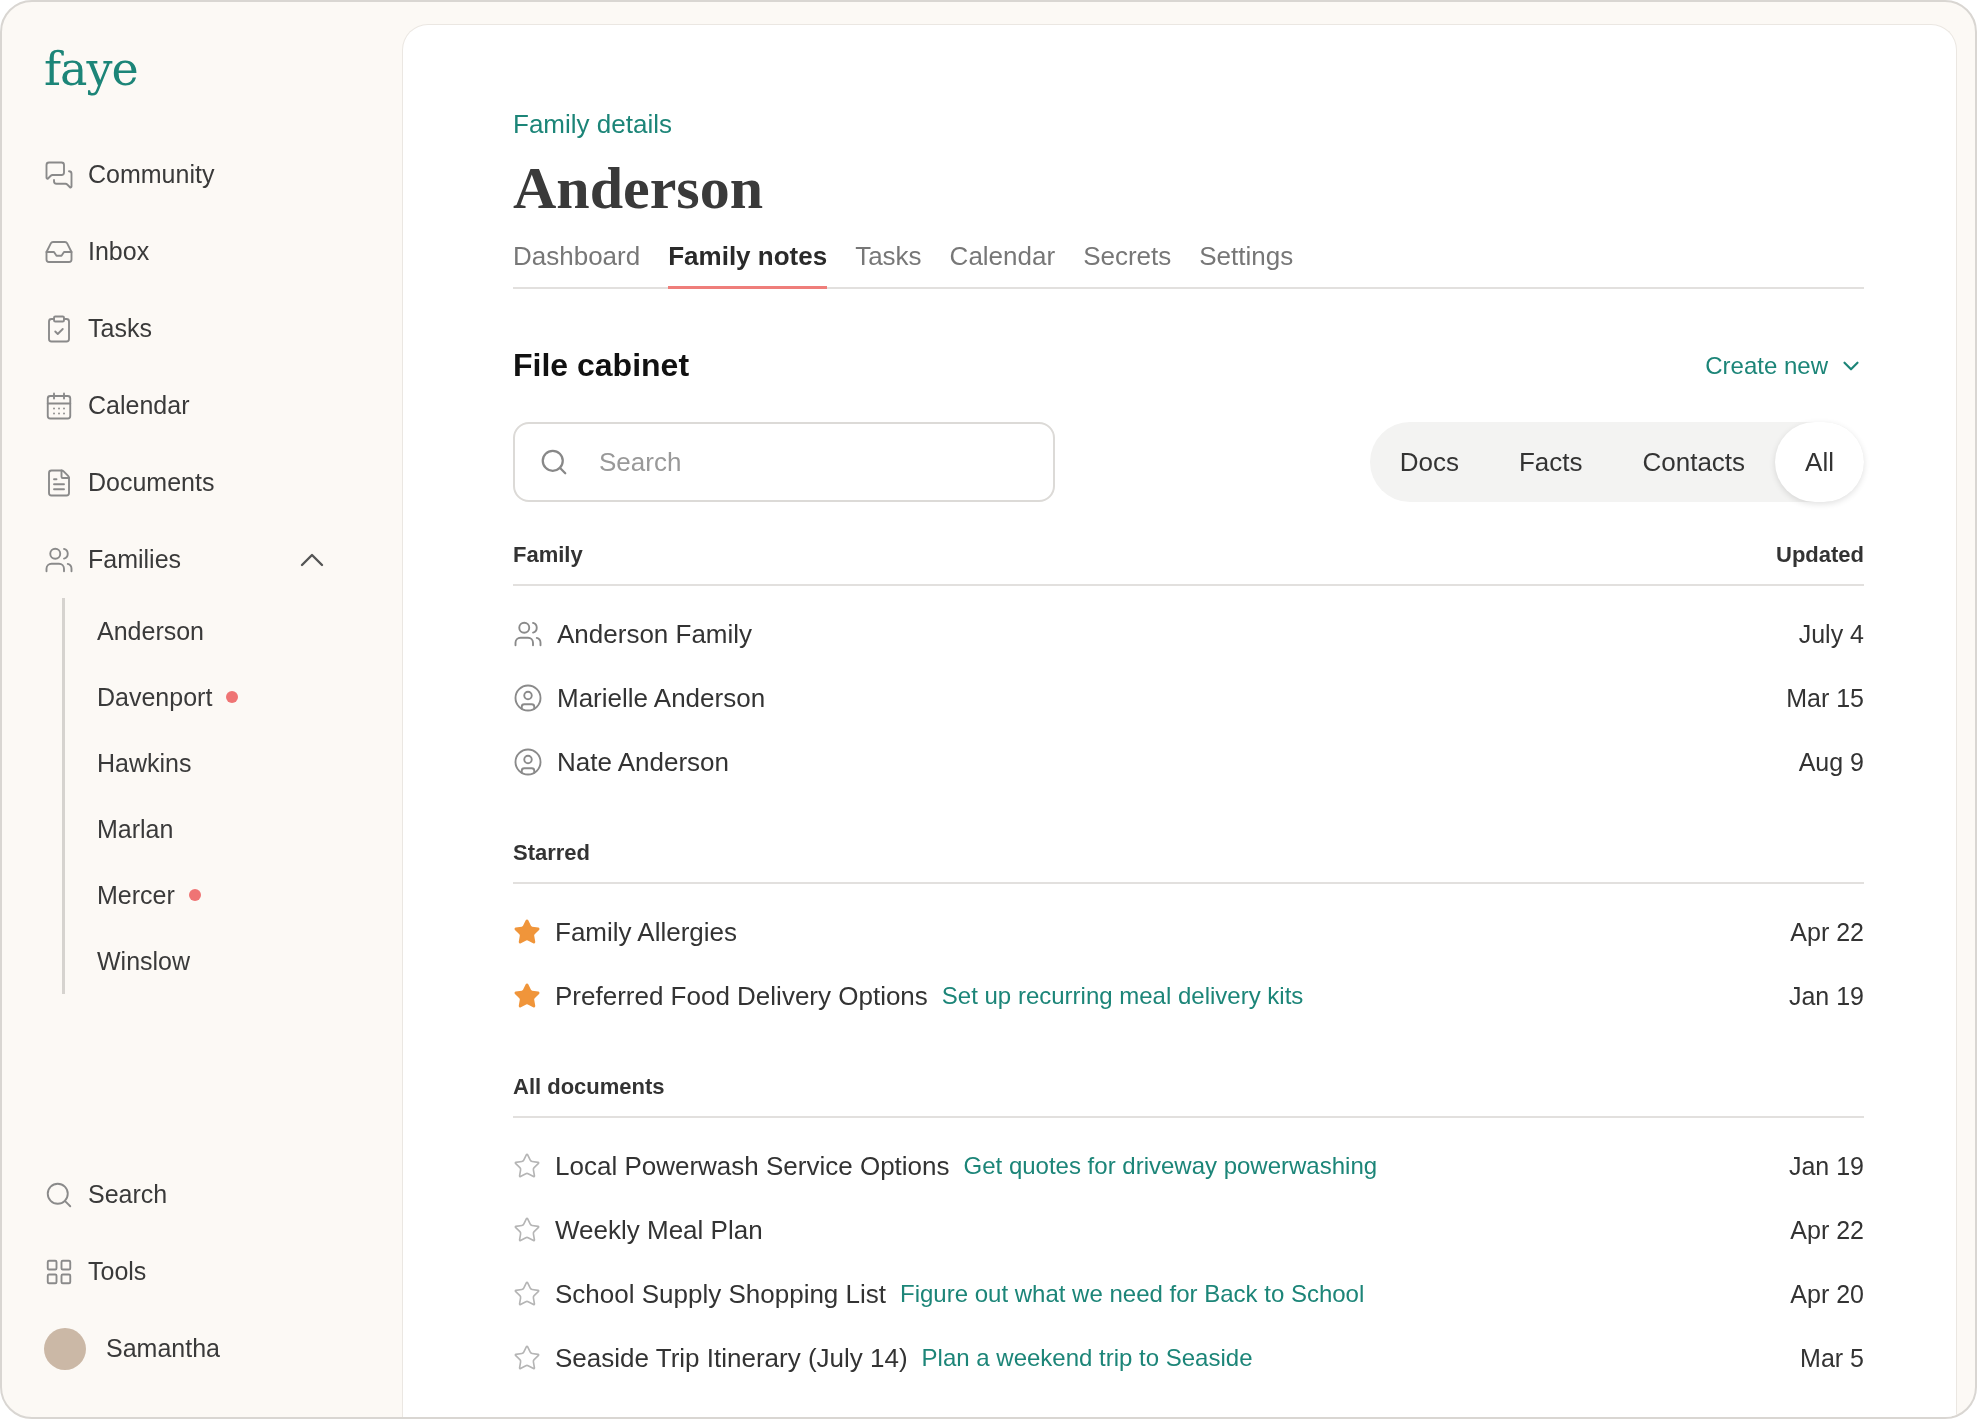 The height and width of the screenshot is (1419, 1977). Describe the element at coordinates (646, 932) in the screenshot. I see `item-name: Family Allergies` at that location.